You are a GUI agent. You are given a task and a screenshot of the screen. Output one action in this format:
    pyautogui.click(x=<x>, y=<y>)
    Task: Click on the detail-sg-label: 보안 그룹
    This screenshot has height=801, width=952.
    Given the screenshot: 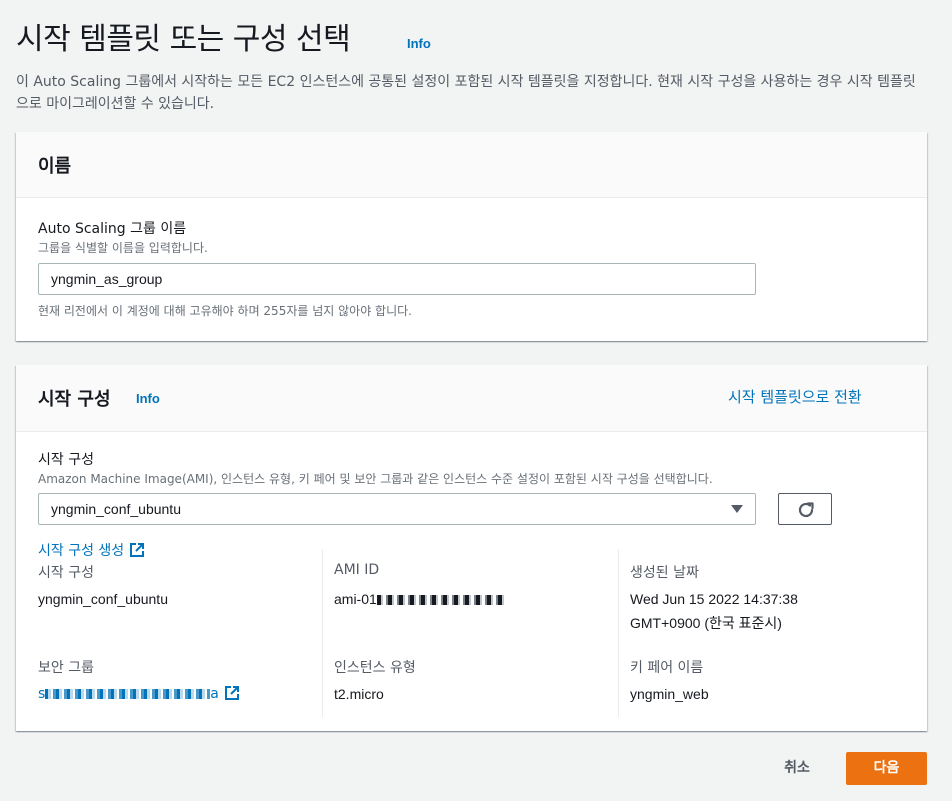 What is the action you would take?
    pyautogui.click(x=66, y=668)
    